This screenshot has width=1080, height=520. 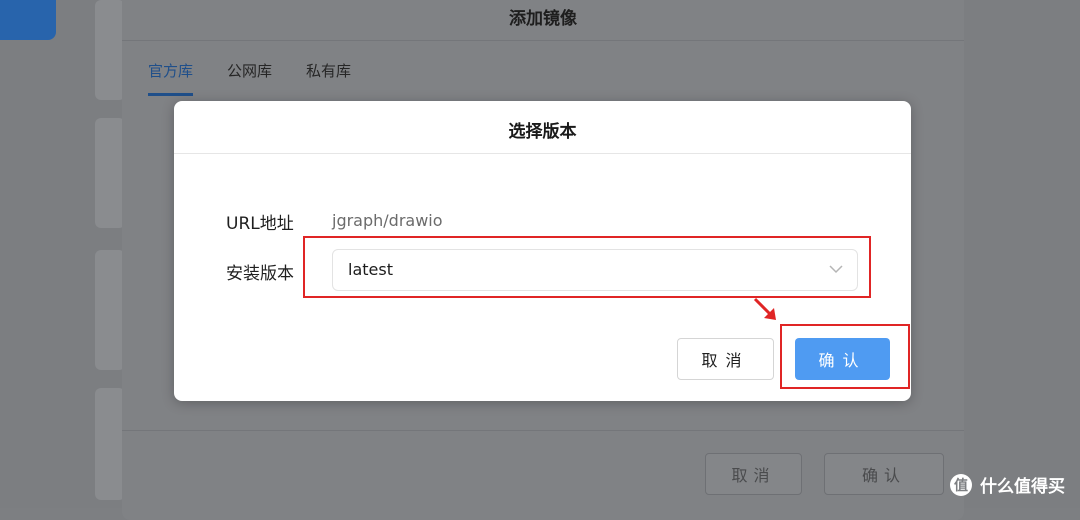 I want to click on version-label: 安装版本, so click(x=260, y=274).